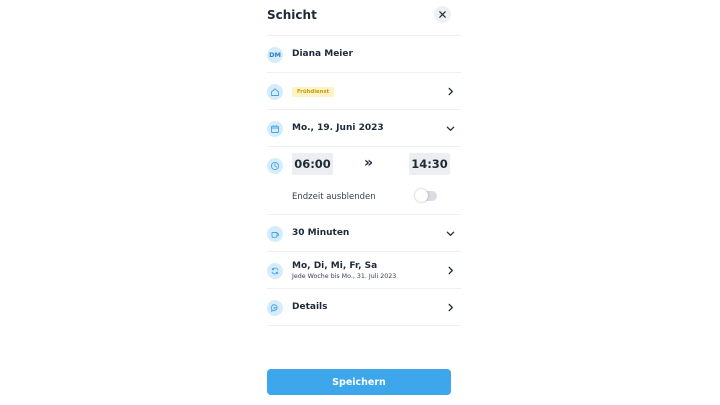  Describe the element at coordinates (275, 271) in the screenshot. I see `repeat-icon` at that location.